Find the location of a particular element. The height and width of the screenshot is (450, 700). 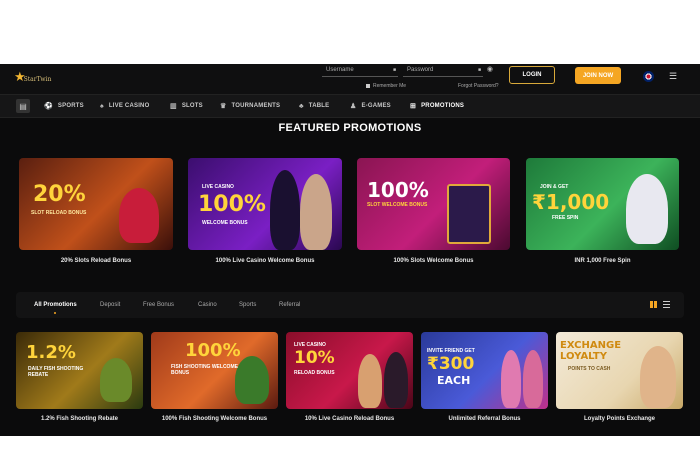

featured-card: 100% SLOT WELCOME BONUS is located at coordinates (433, 204).